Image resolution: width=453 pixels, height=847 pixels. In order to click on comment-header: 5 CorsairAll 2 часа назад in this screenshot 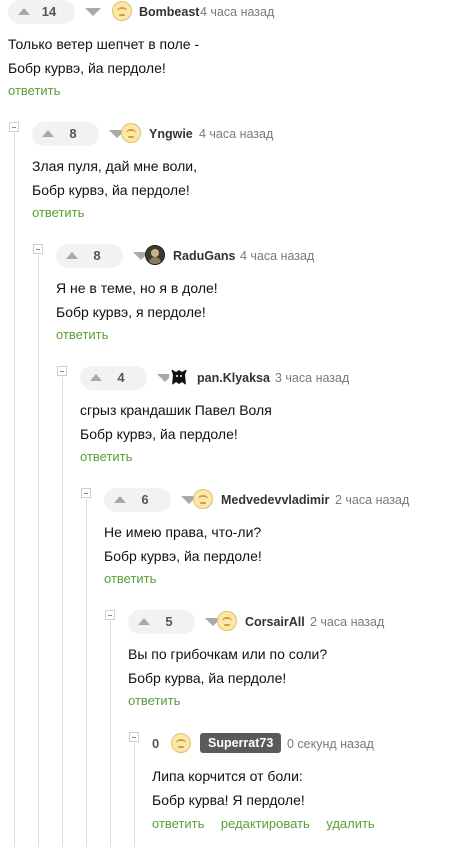, I will do `click(256, 622)`.